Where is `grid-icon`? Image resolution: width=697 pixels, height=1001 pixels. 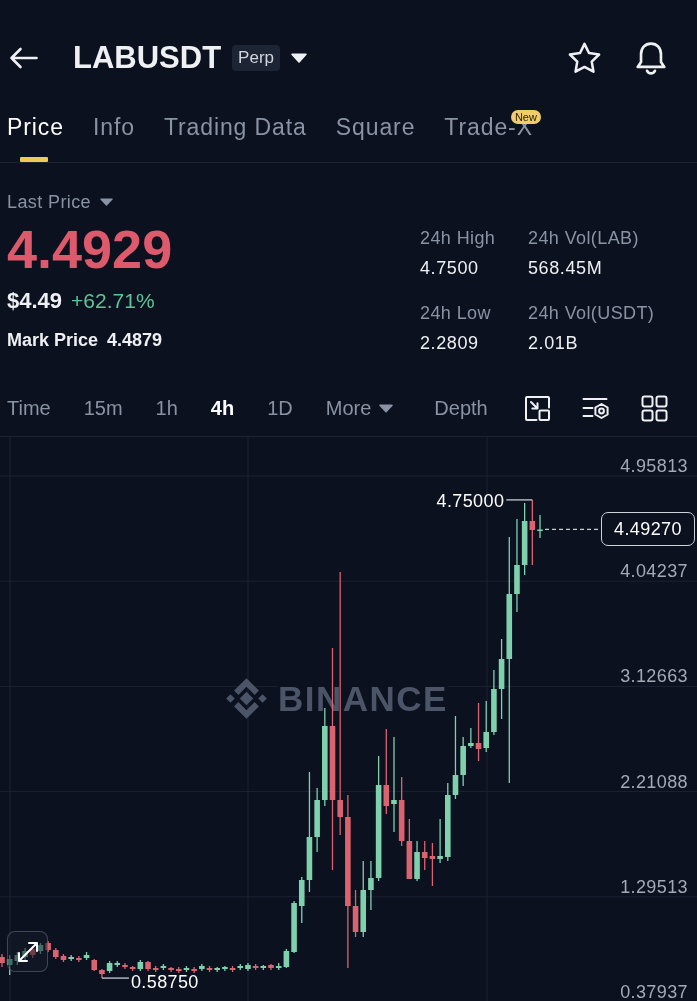
grid-icon is located at coordinates (654, 408).